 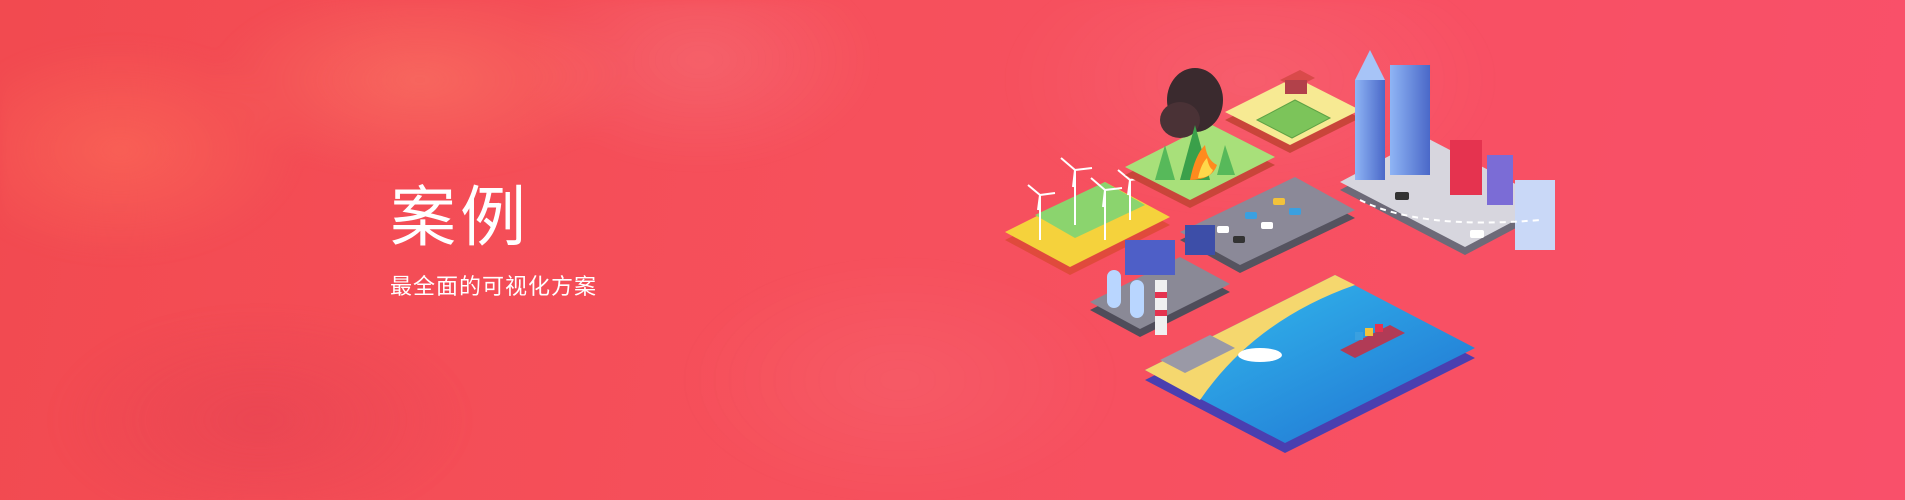 What do you see at coordinates (460, 217) in the screenshot?
I see `page-title: 案例` at bounding box center [460, 217].